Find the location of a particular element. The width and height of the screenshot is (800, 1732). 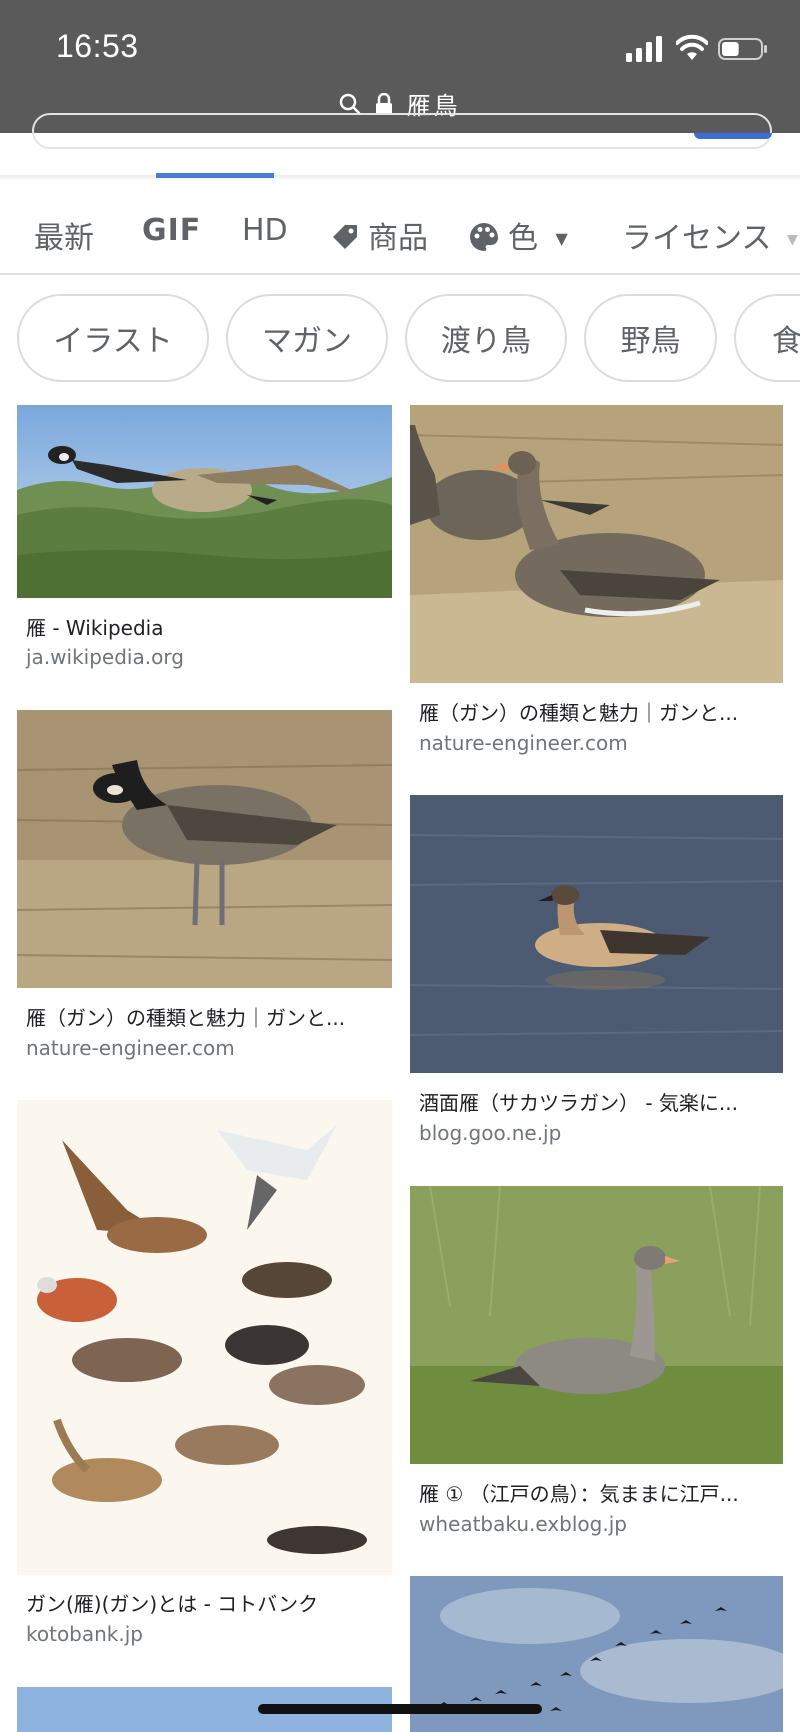

filter-color: 色 ▼ is located at coordinates (518, 235).